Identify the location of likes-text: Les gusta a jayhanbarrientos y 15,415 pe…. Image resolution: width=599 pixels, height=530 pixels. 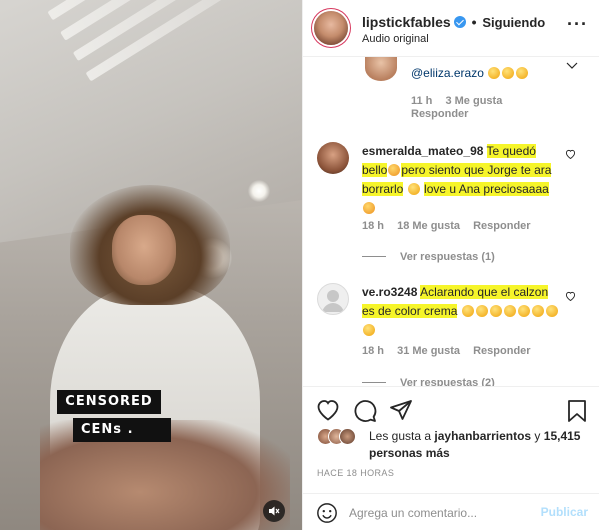
(484, 445).